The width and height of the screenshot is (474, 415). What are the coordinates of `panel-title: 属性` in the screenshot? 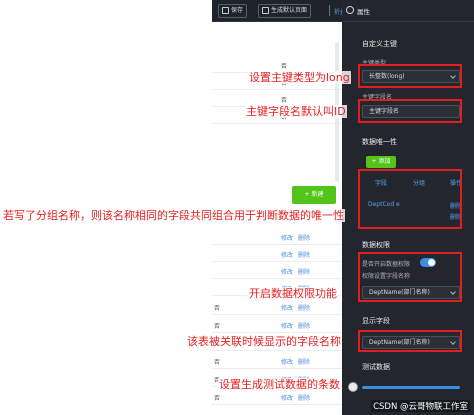 It's located at (363, 12).